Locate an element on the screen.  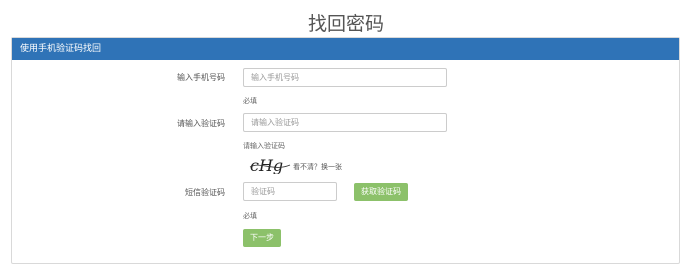
phone-help: 必填 is located at coordinates (250, 101).